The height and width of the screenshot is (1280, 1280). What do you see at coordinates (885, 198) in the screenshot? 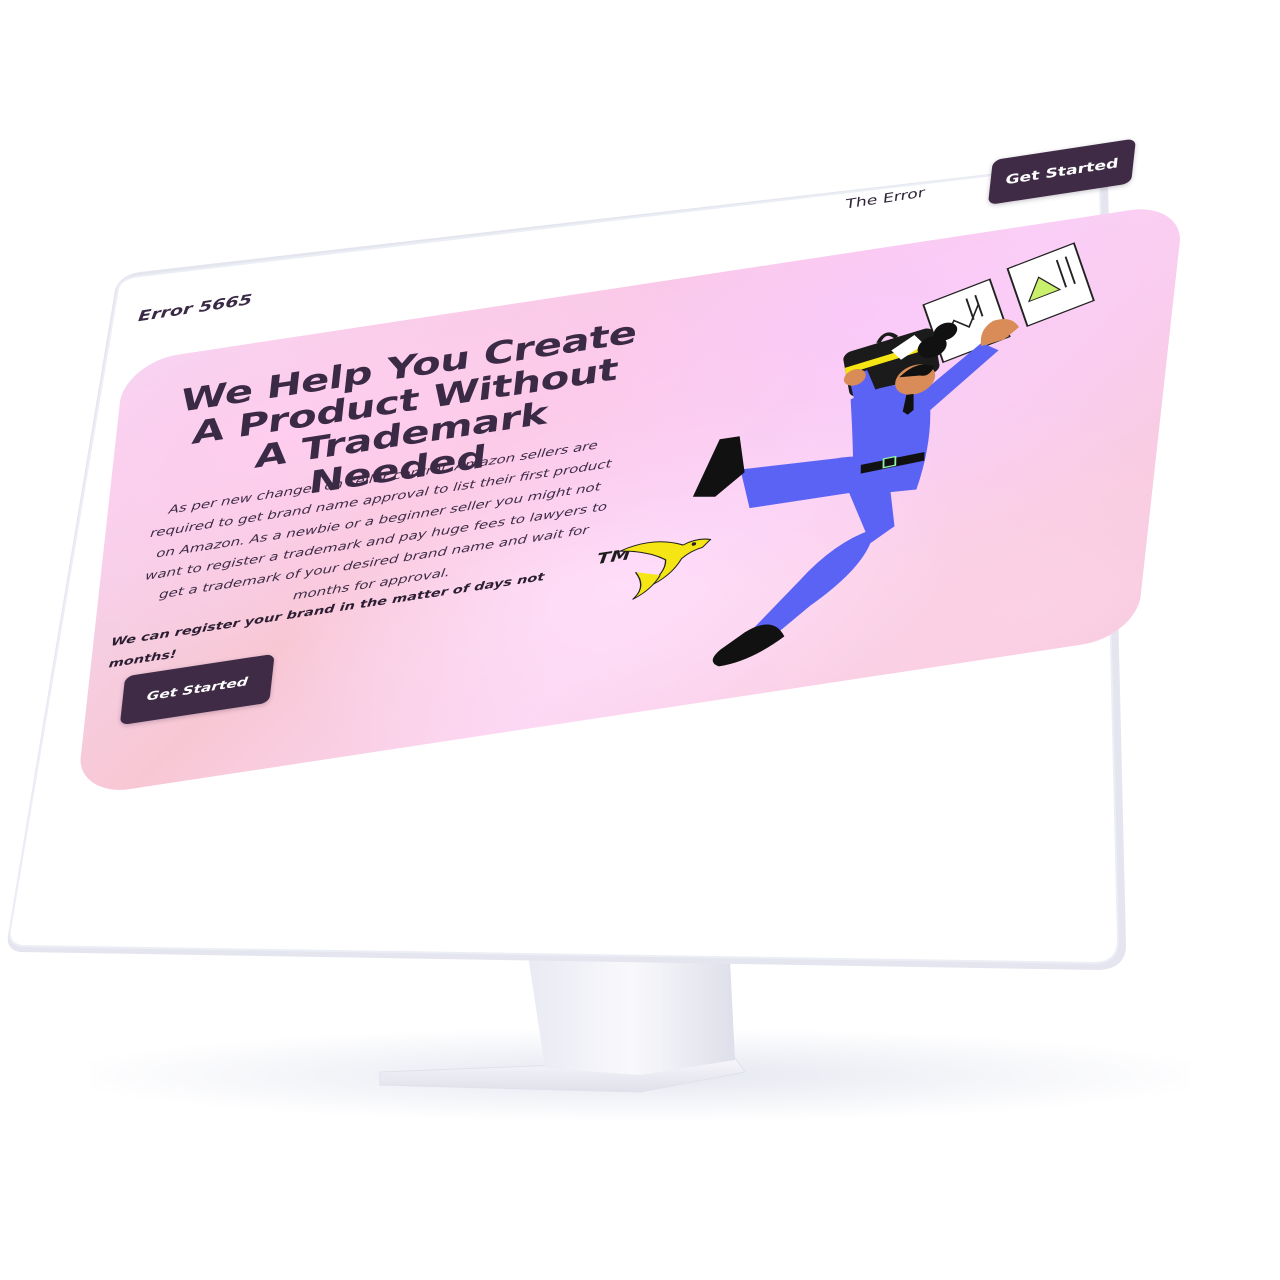
I see `nav-link-the-error: The Error` at bounding box center [885, 198].